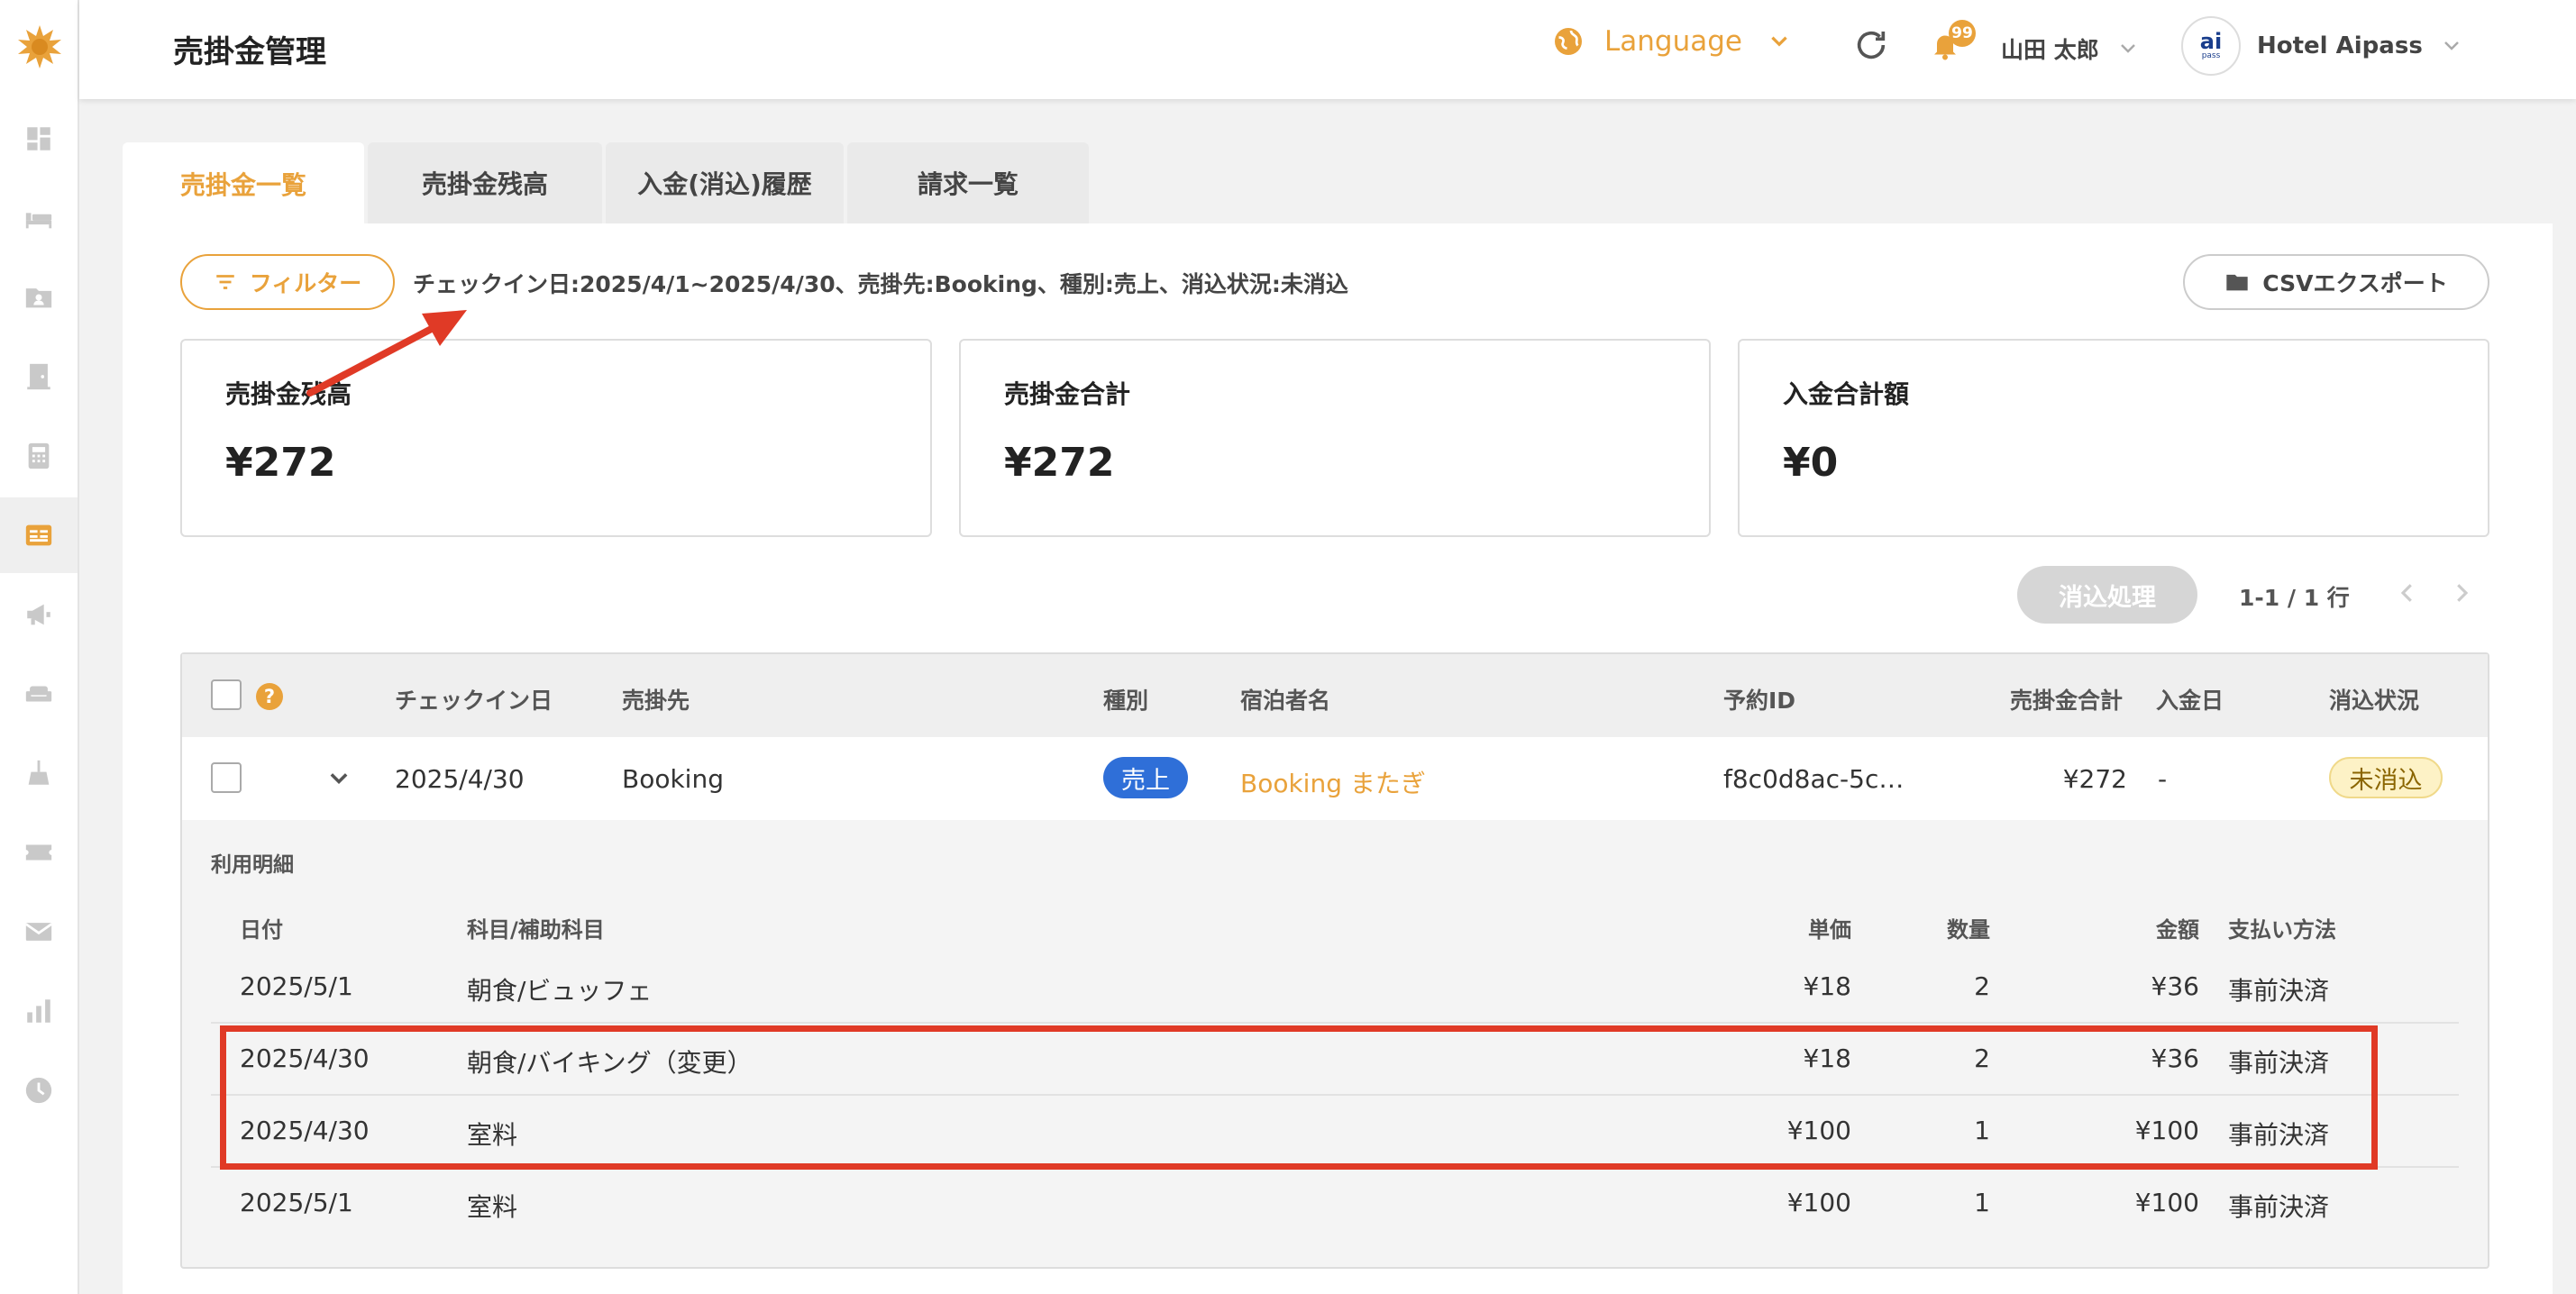  I want to click on details-header-unit-price: 単価, so click(1829, 930).